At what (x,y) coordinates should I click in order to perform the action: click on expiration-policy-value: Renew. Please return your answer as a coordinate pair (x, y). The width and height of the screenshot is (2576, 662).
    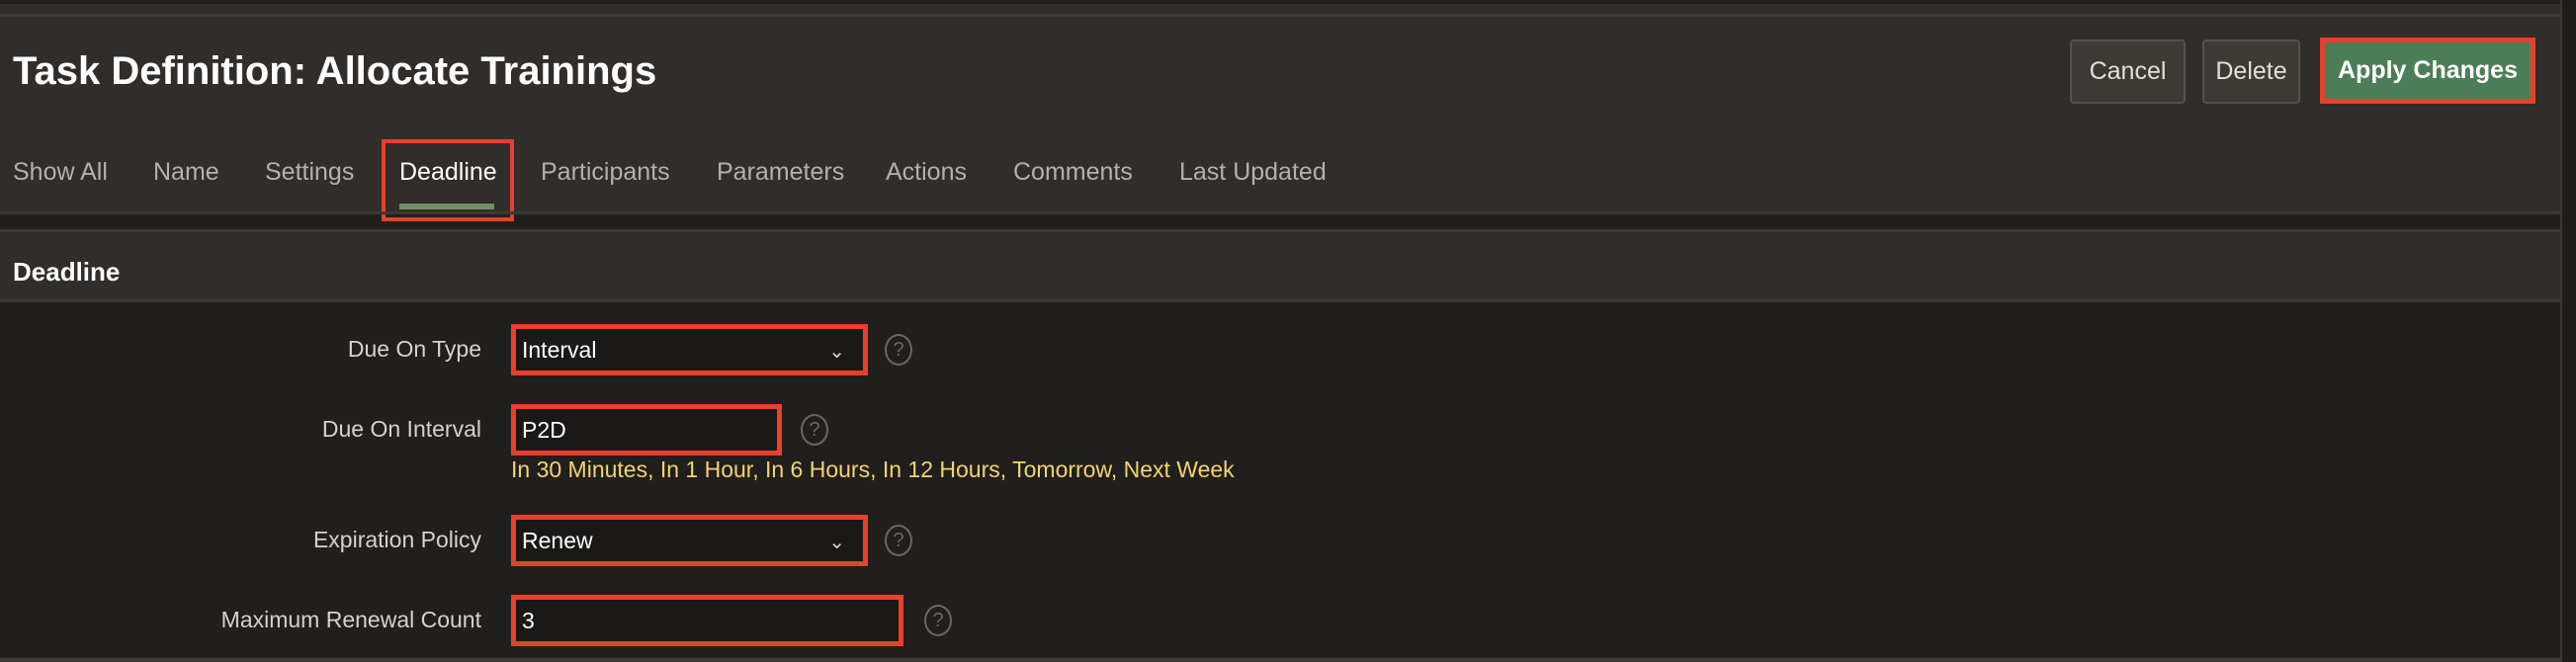
    Looking at the image, I should click on (557, 540).